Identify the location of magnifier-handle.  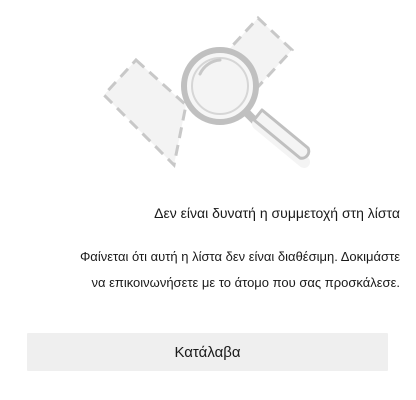
(277, 138).